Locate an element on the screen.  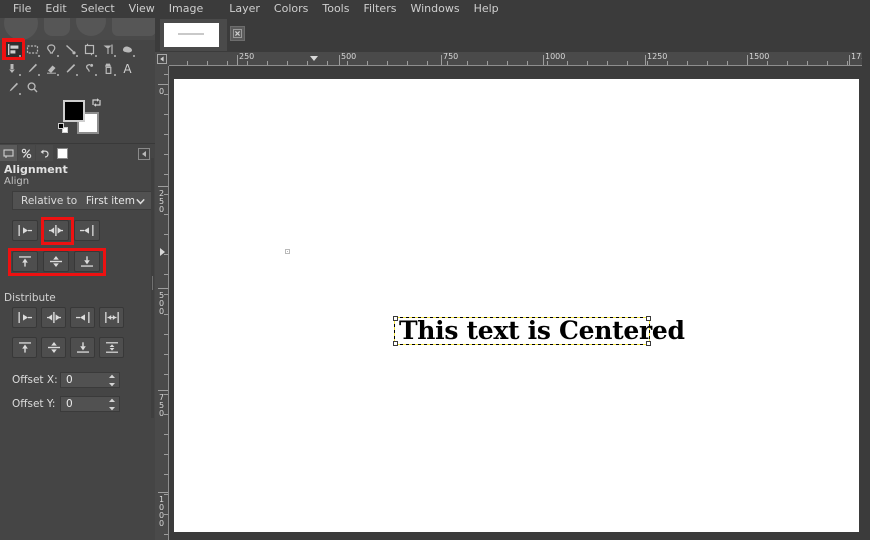
menu-item-layer: Layer is located at coordinates (244, 9).